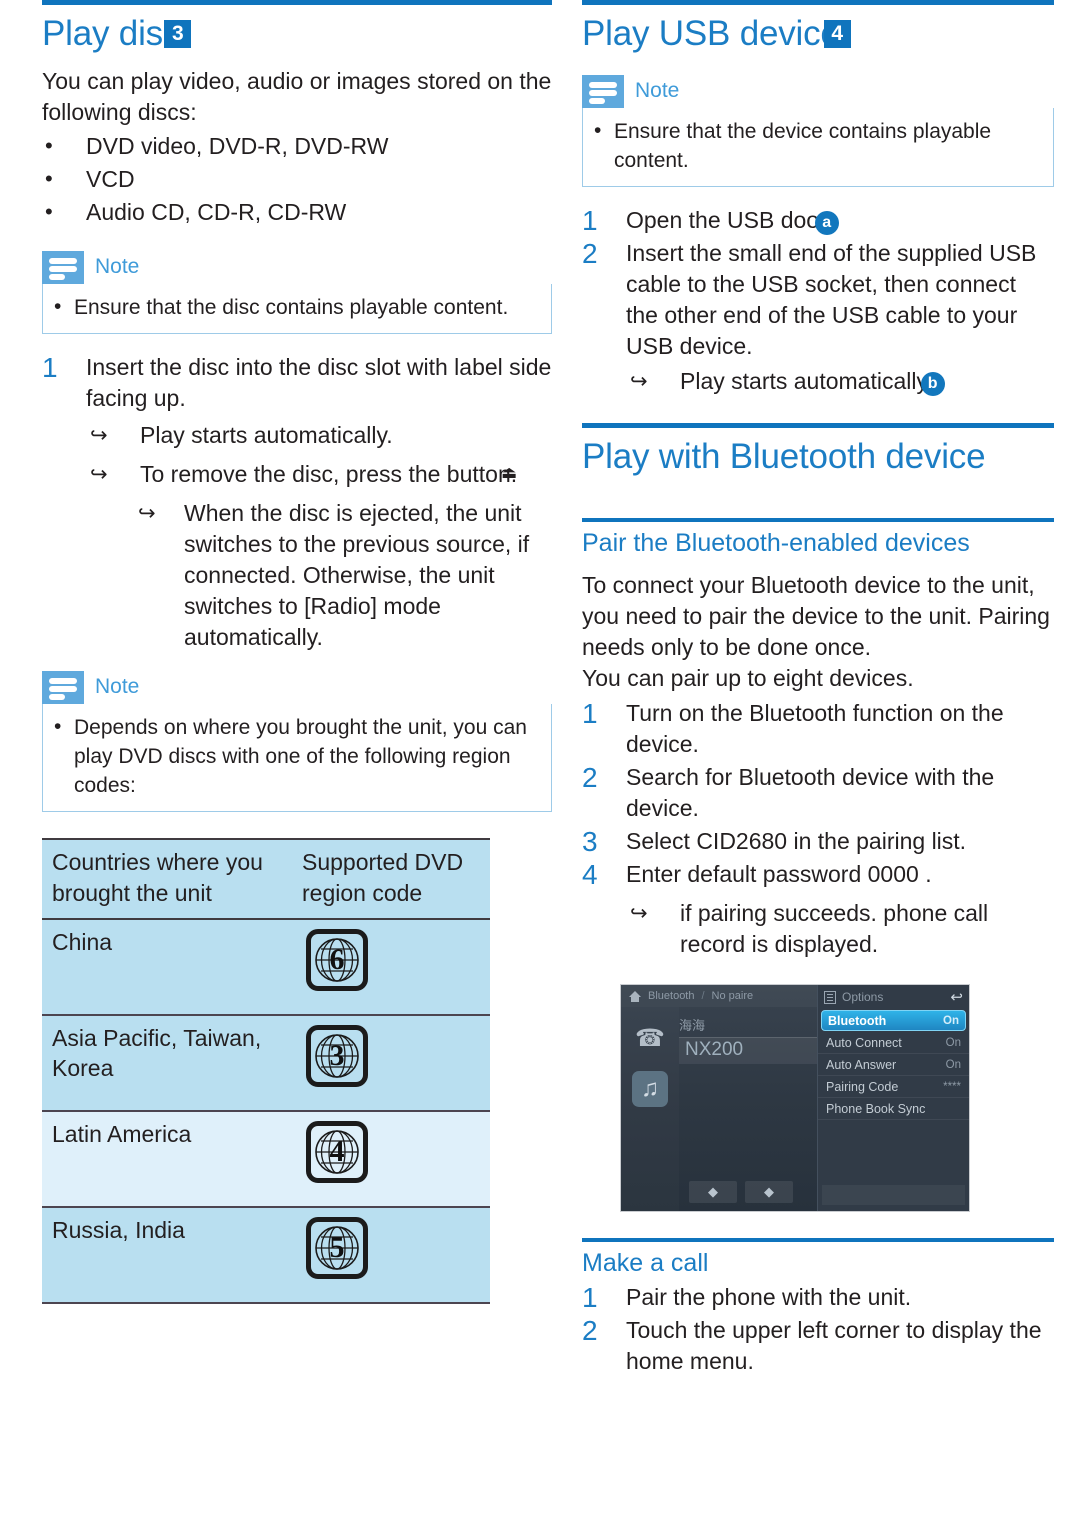 This screenshot has height=1527, width=1080. Describe the element at coordinates (818, 425) in the screenshot. I see `bluetooth-heading-rule` at that location.